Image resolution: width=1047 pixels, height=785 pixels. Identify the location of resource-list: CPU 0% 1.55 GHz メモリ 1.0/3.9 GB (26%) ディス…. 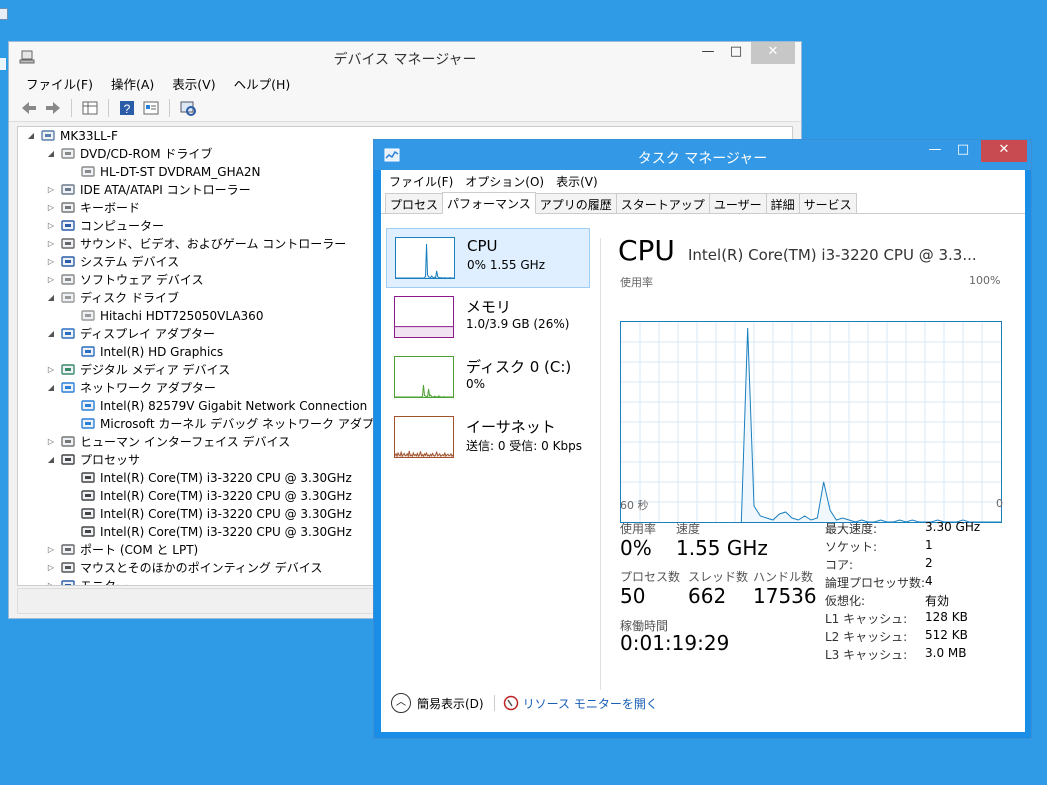
(488, 458).